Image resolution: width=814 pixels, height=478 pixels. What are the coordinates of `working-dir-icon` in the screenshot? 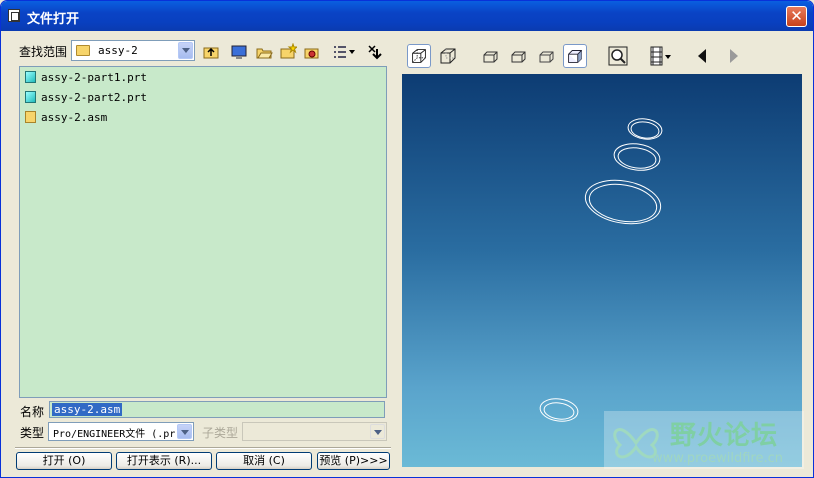 It's located at (312, 52).